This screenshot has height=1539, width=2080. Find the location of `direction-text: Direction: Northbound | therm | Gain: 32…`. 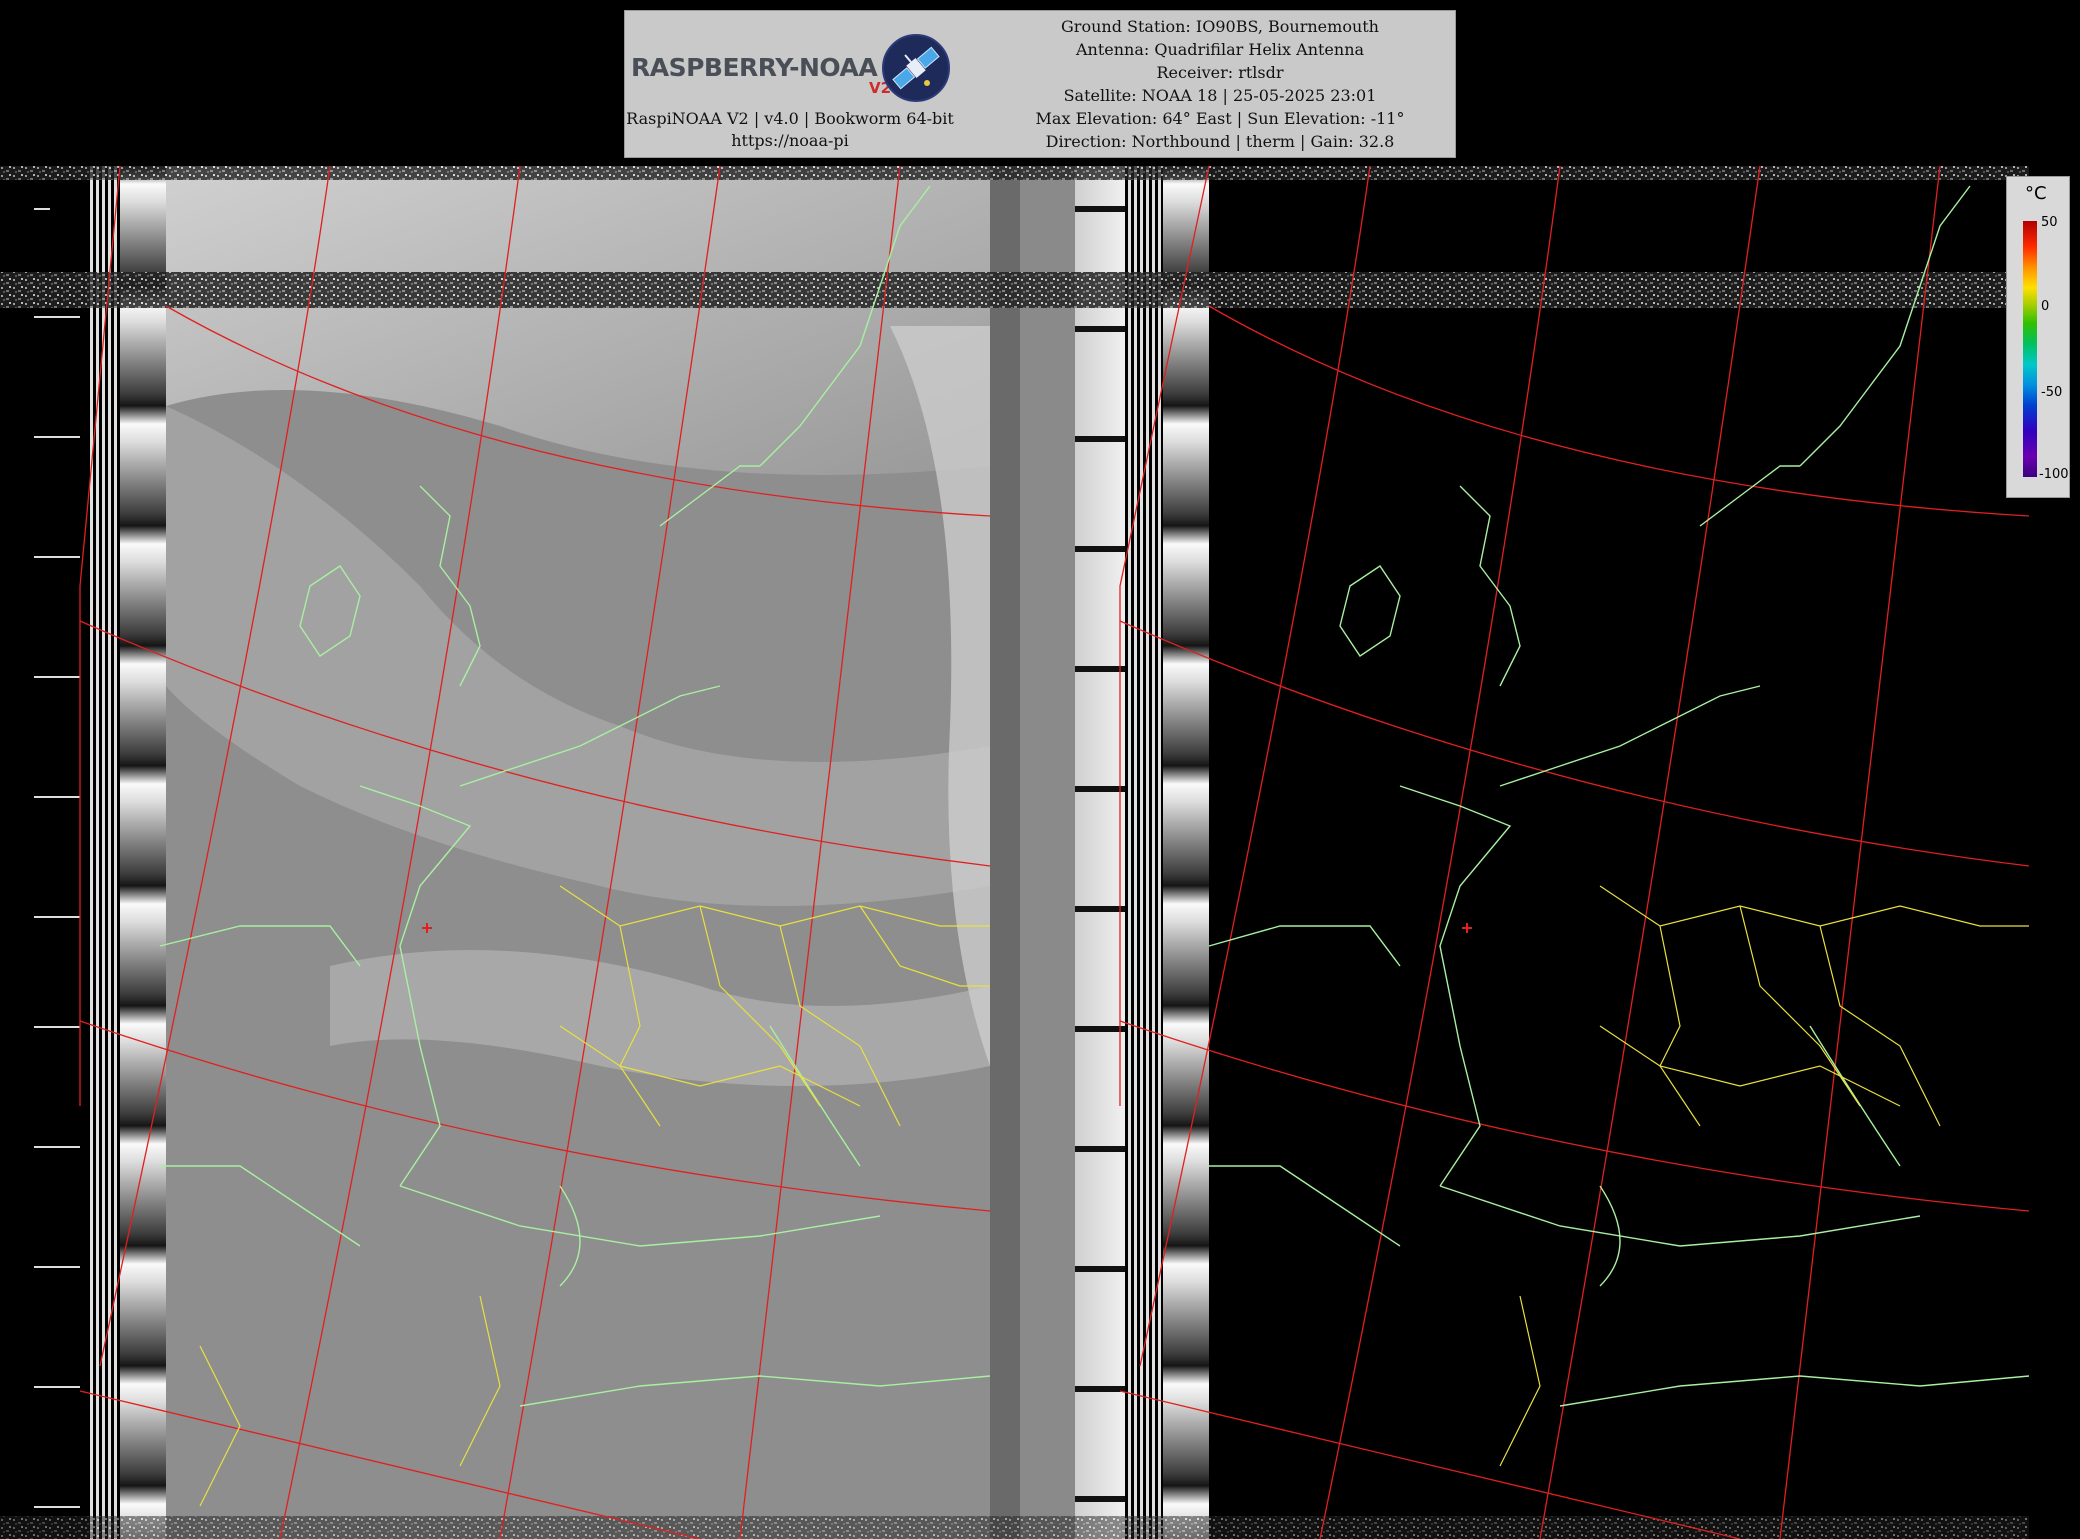

direction-text: Direction: Northbound | therm | Gain: 32… is located at coordinates (1220, 141).